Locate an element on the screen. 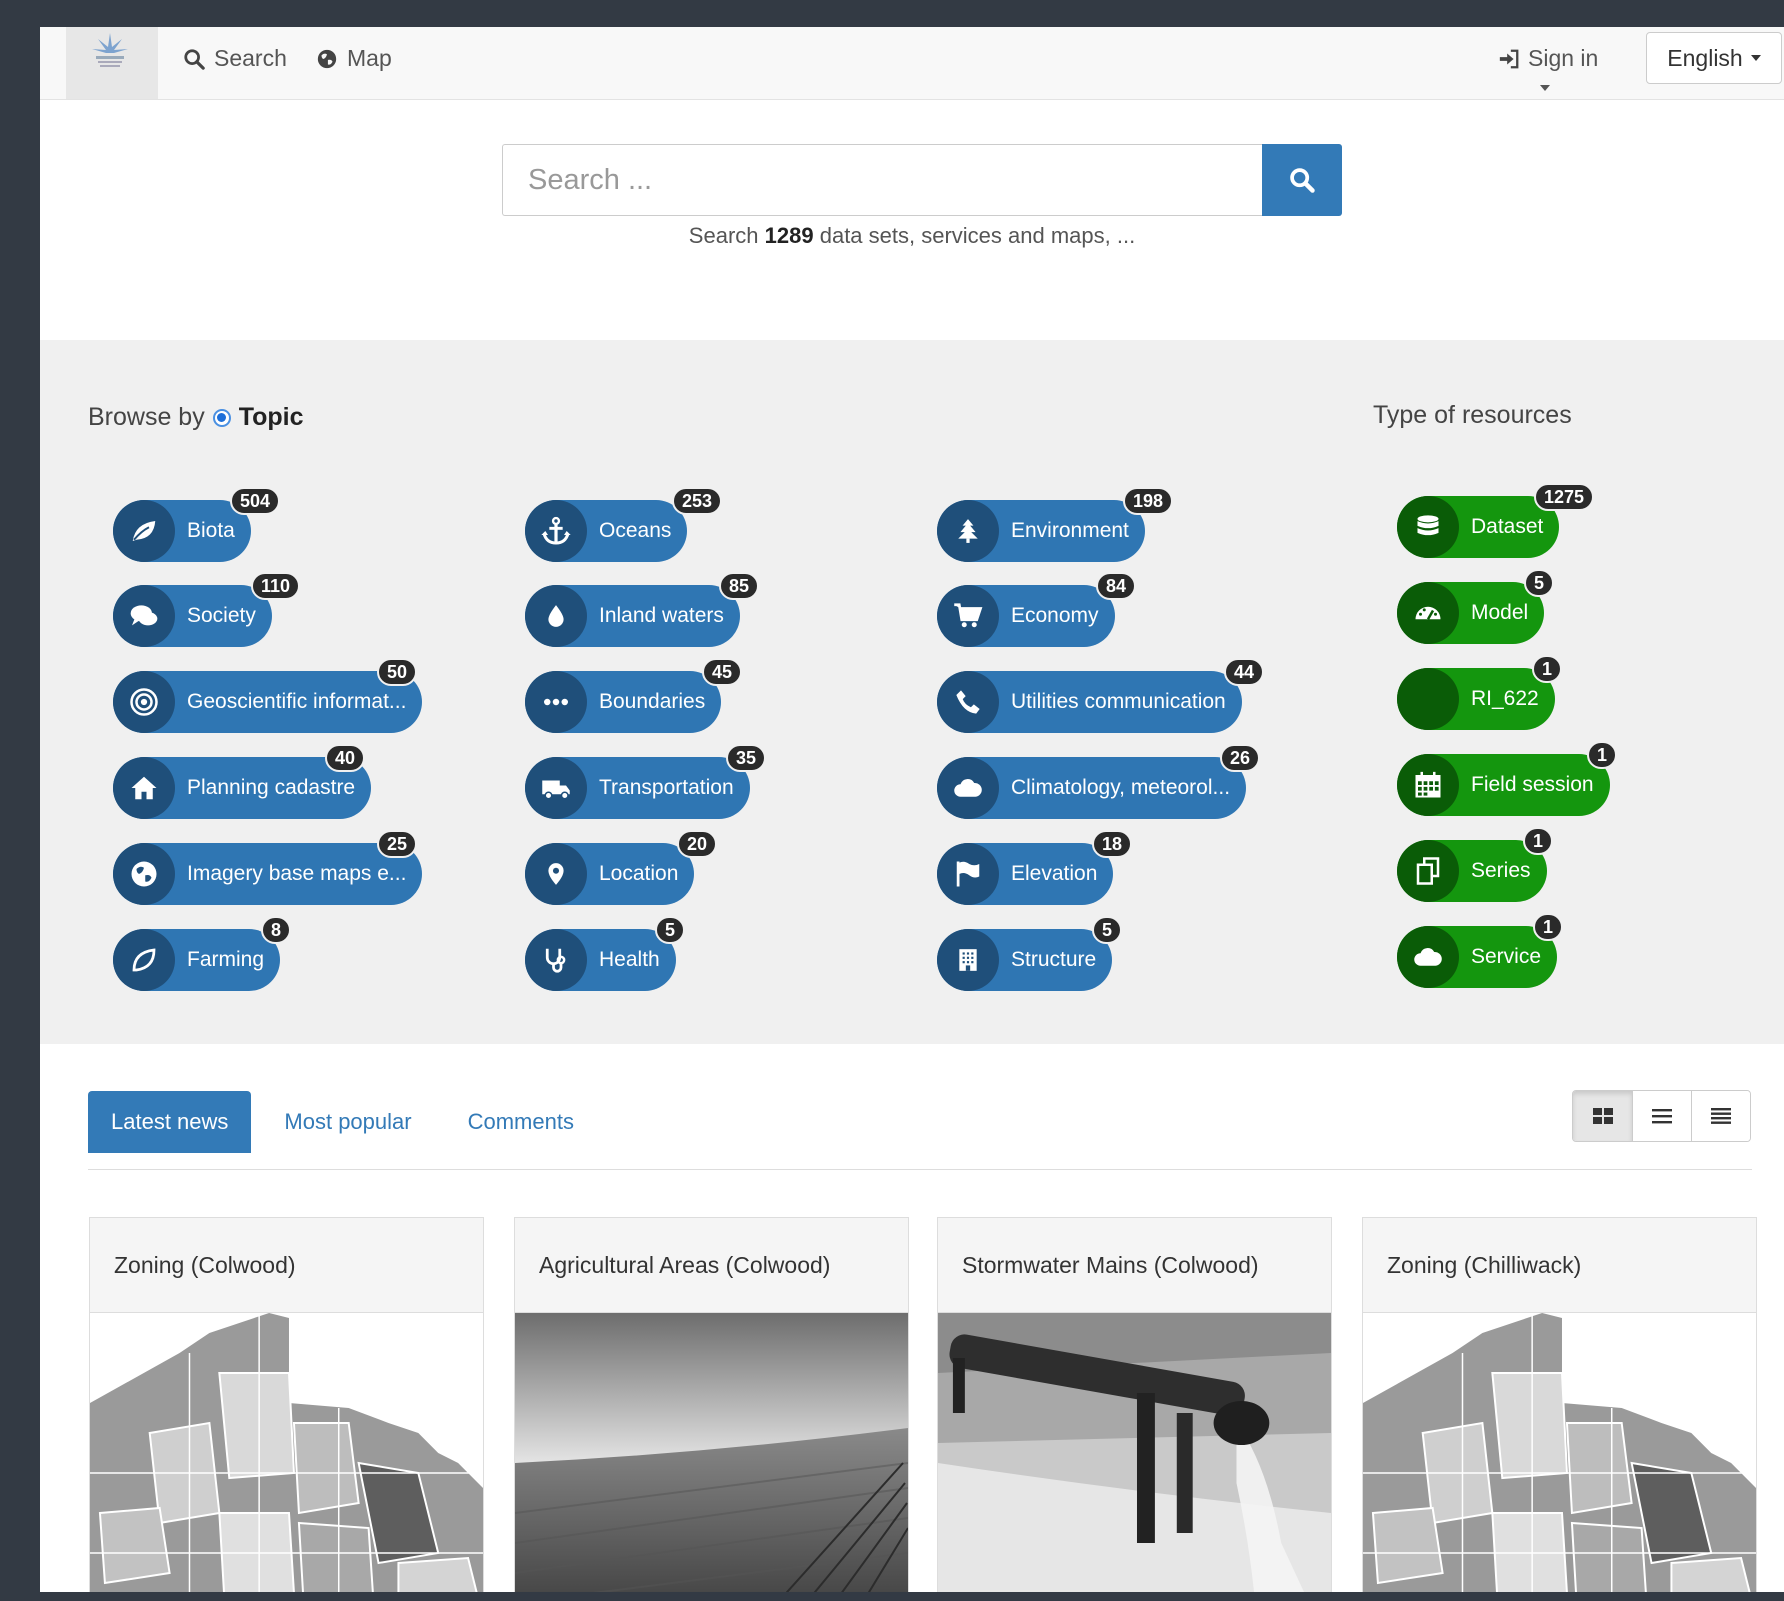 The height and width of the screenshot is (1601, 1784). truck-icon is located at coordinates (556, 788).